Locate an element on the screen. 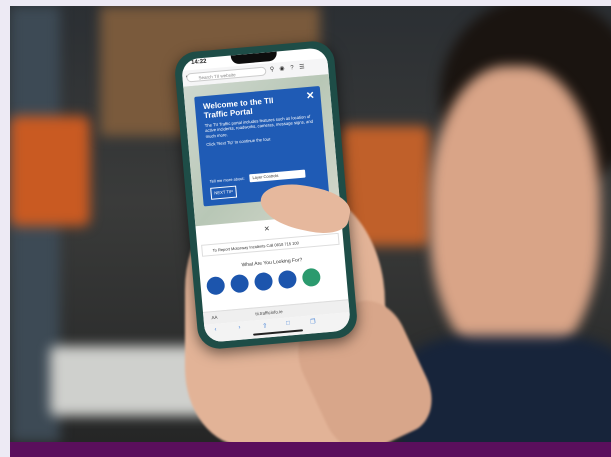  purple-bottom-bar is located at coordinates (310, 449).